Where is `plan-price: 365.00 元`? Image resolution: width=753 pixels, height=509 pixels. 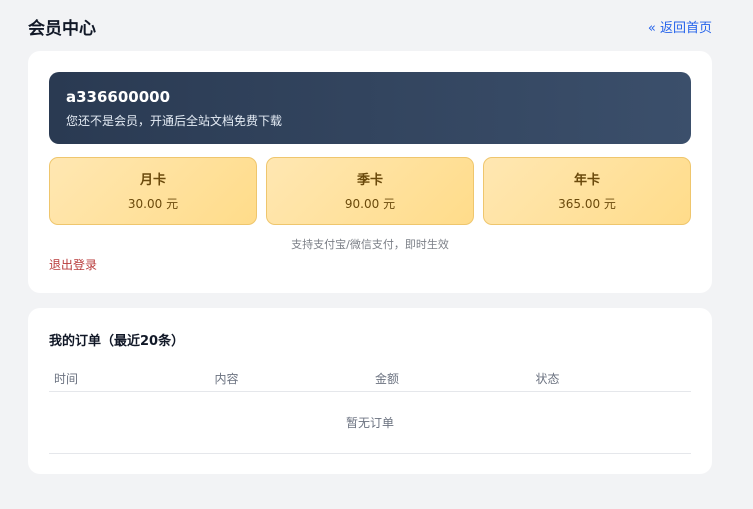 plan-price: 365.00 元 is located at coordinates (587, 204).